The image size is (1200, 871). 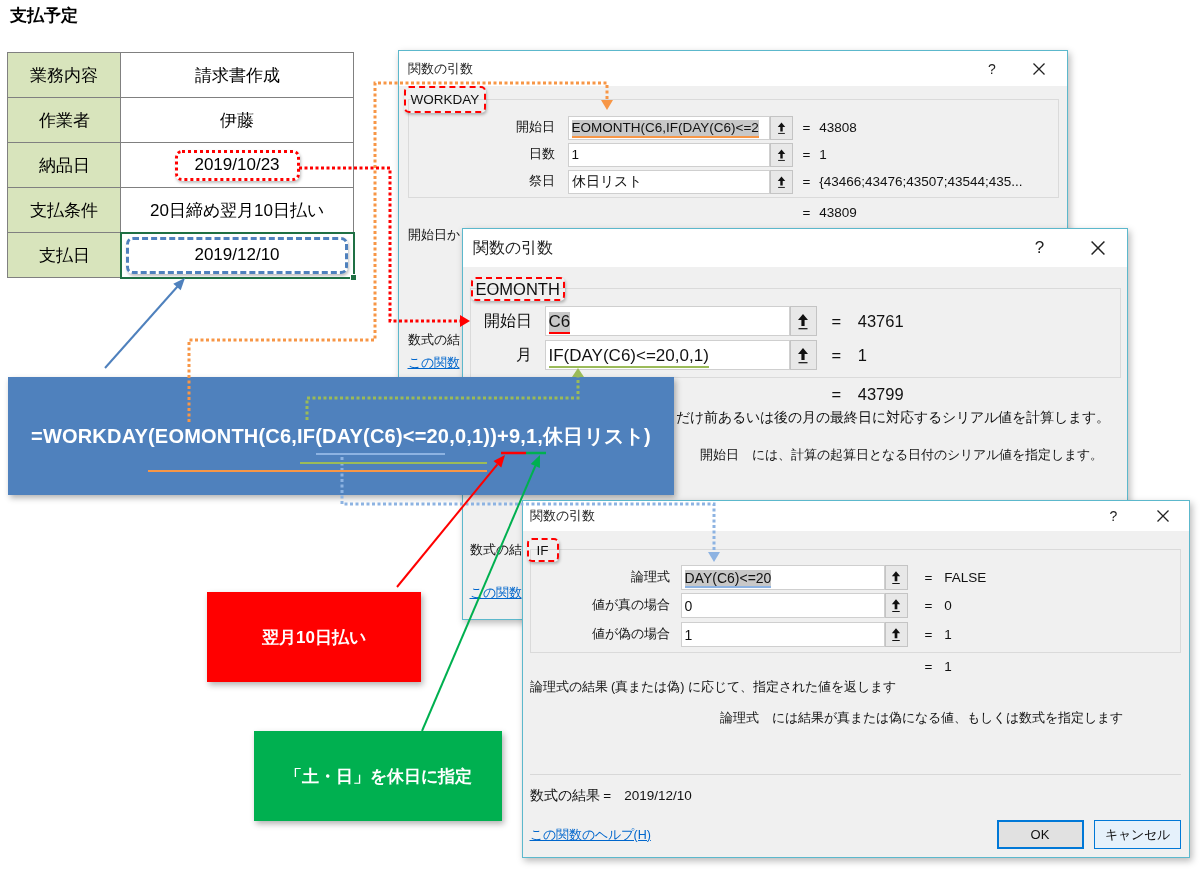 What do you see at coordinates (541, 154) in the screenshot?
I see `argument-label: 日数` at bounding box center [541, 154].